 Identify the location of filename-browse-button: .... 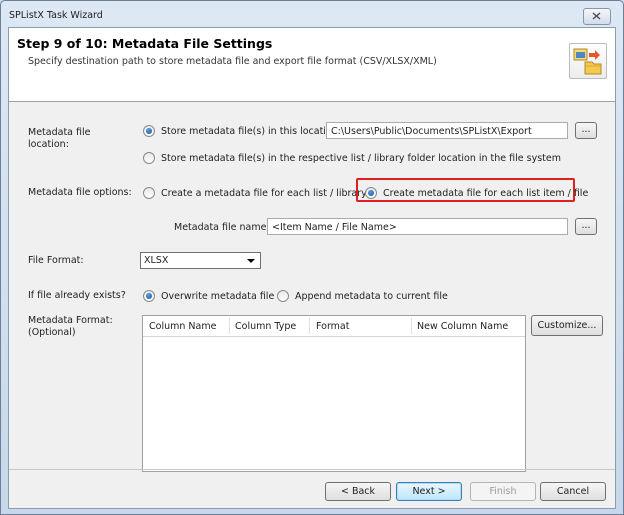
(586, 226).